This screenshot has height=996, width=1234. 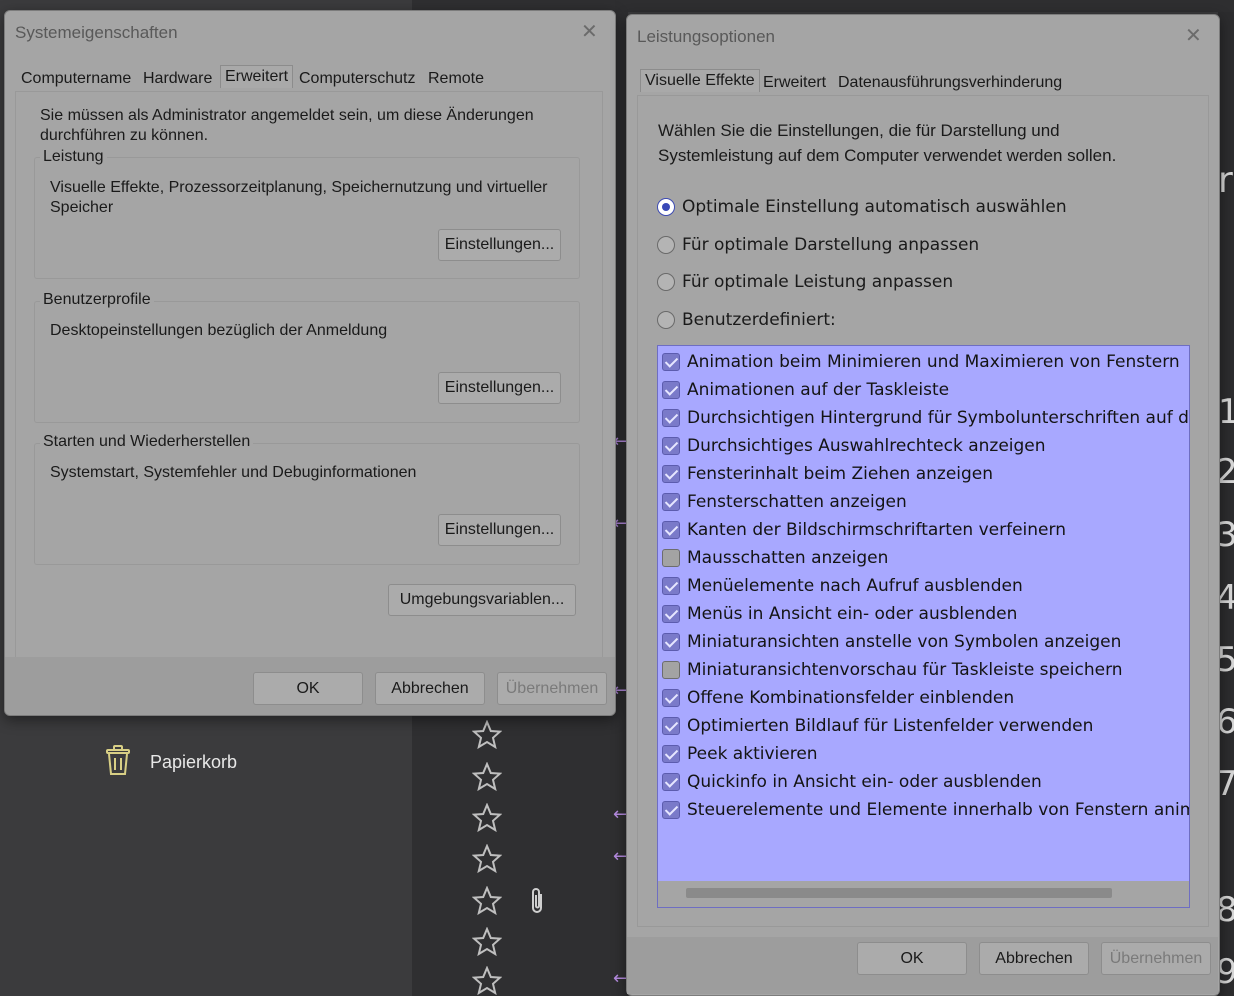 I want to click on radio-custom: Benutzerdefiniert:, so click(x=746, y=320).